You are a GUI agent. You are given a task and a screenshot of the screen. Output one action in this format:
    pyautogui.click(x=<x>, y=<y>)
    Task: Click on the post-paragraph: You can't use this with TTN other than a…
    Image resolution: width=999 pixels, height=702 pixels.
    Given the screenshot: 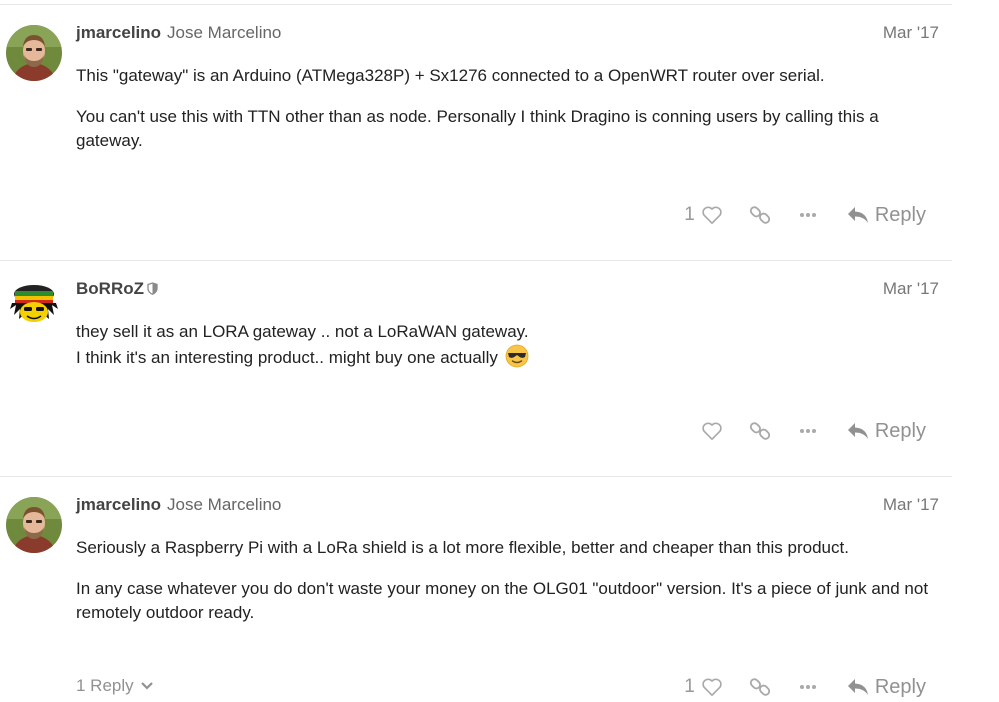 What is the action you would take?
    pyautogui.click(x=477, y=128)
    